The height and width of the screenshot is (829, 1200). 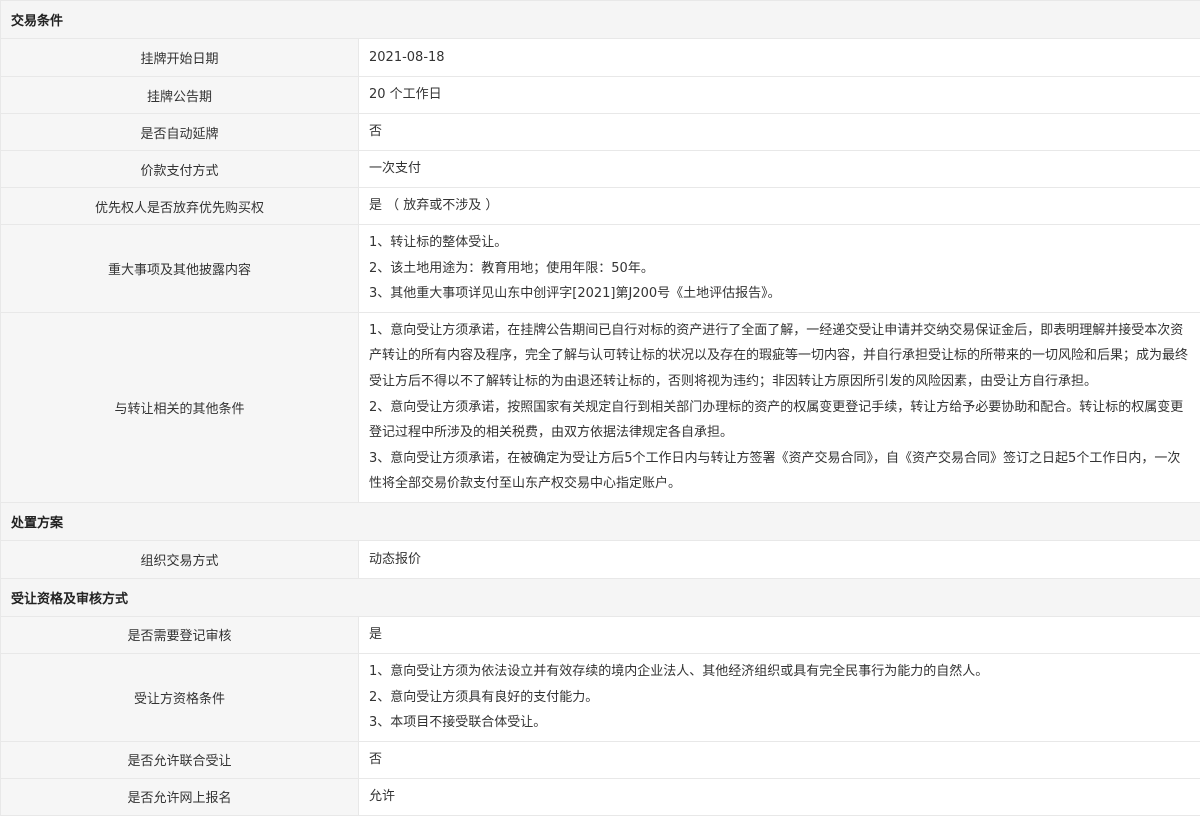 I want to click on table-row-preemptive-right: 优先权人是否放弃优先购买权 是 （ 放弃或不涉及 ）, so click(x=600, y=206).